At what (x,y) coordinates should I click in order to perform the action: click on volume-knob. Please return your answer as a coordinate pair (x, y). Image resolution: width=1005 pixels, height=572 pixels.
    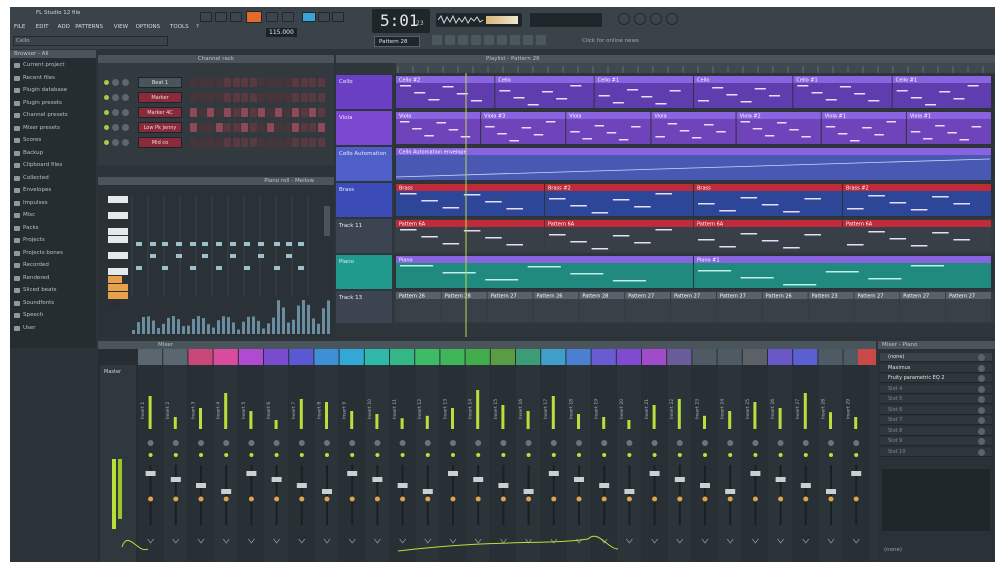
    Looking at the image, I should click on (125, 112).